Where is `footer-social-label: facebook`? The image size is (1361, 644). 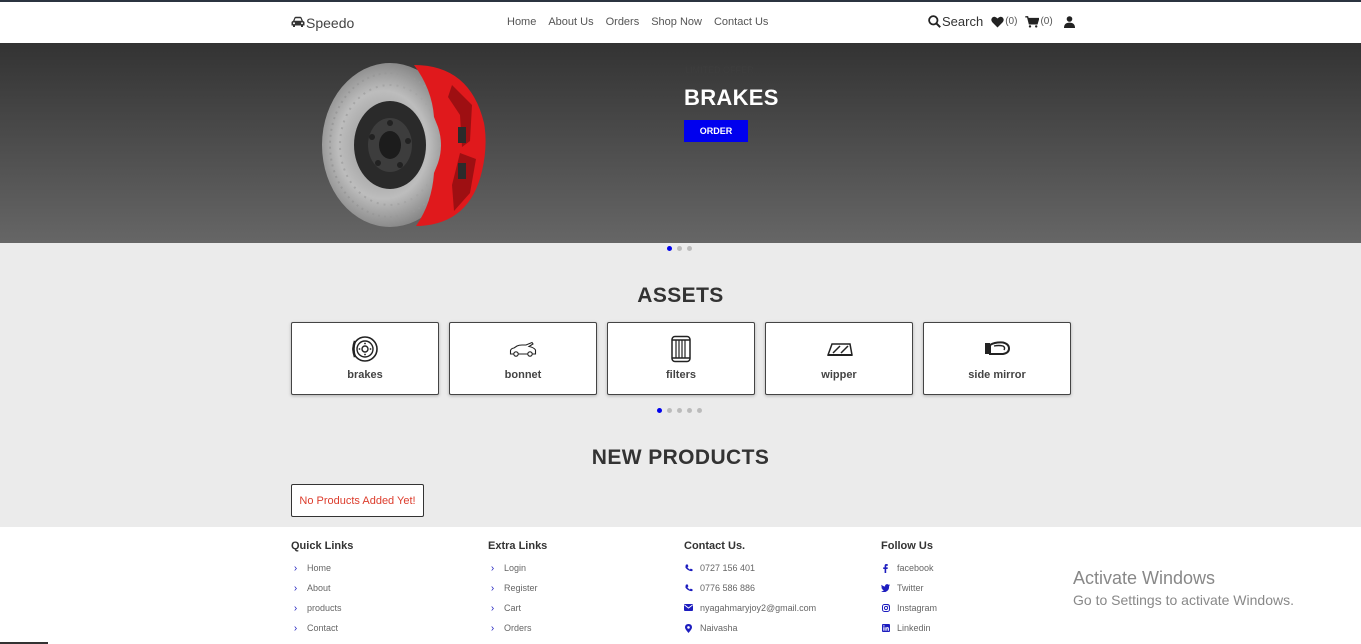 footer-social-label: facebook is located at coordinates (915, 568).